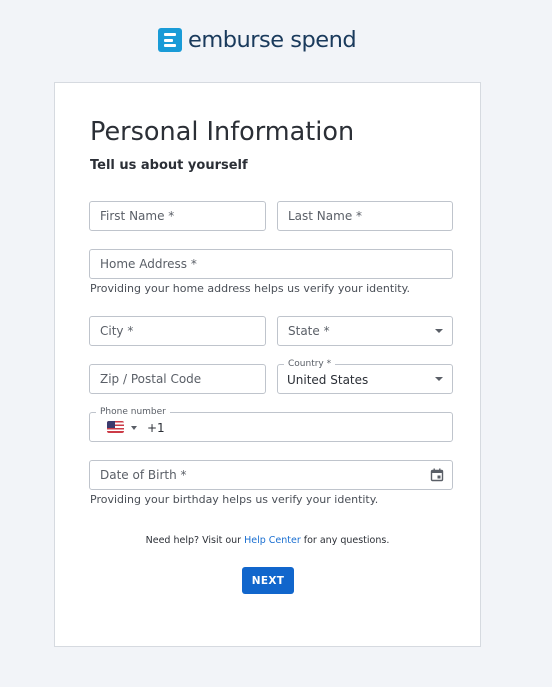  What do you see at coordinates (133, 412) in the screenshot?
I see `phone-label: Phone number` at bounding box center [133, 412].